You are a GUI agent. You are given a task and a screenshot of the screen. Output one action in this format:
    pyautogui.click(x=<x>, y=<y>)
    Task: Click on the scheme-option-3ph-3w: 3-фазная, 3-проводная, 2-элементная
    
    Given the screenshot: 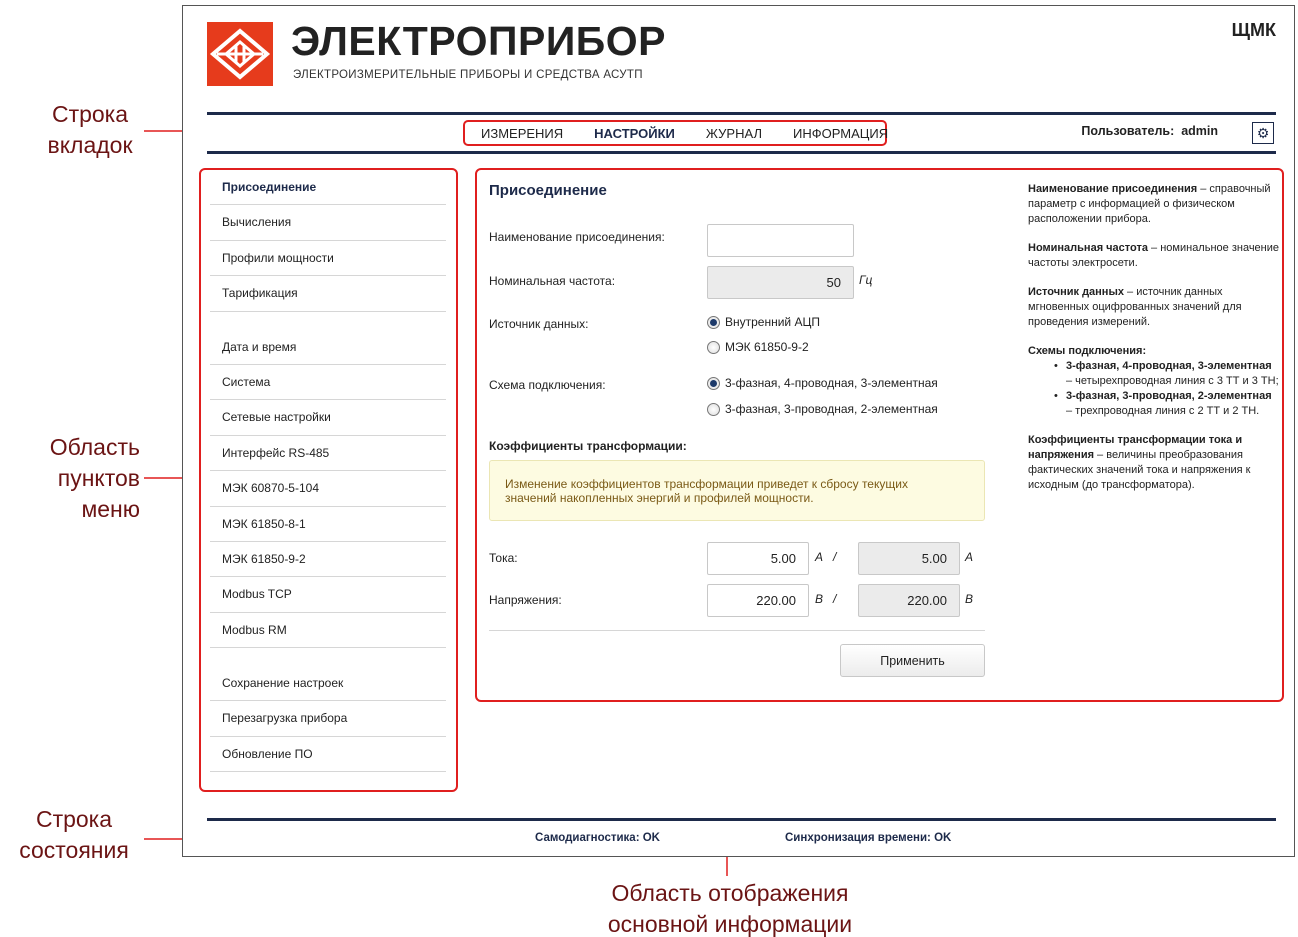 What is the action you would take?
    pyautogui.click(x=822, y=409)
    